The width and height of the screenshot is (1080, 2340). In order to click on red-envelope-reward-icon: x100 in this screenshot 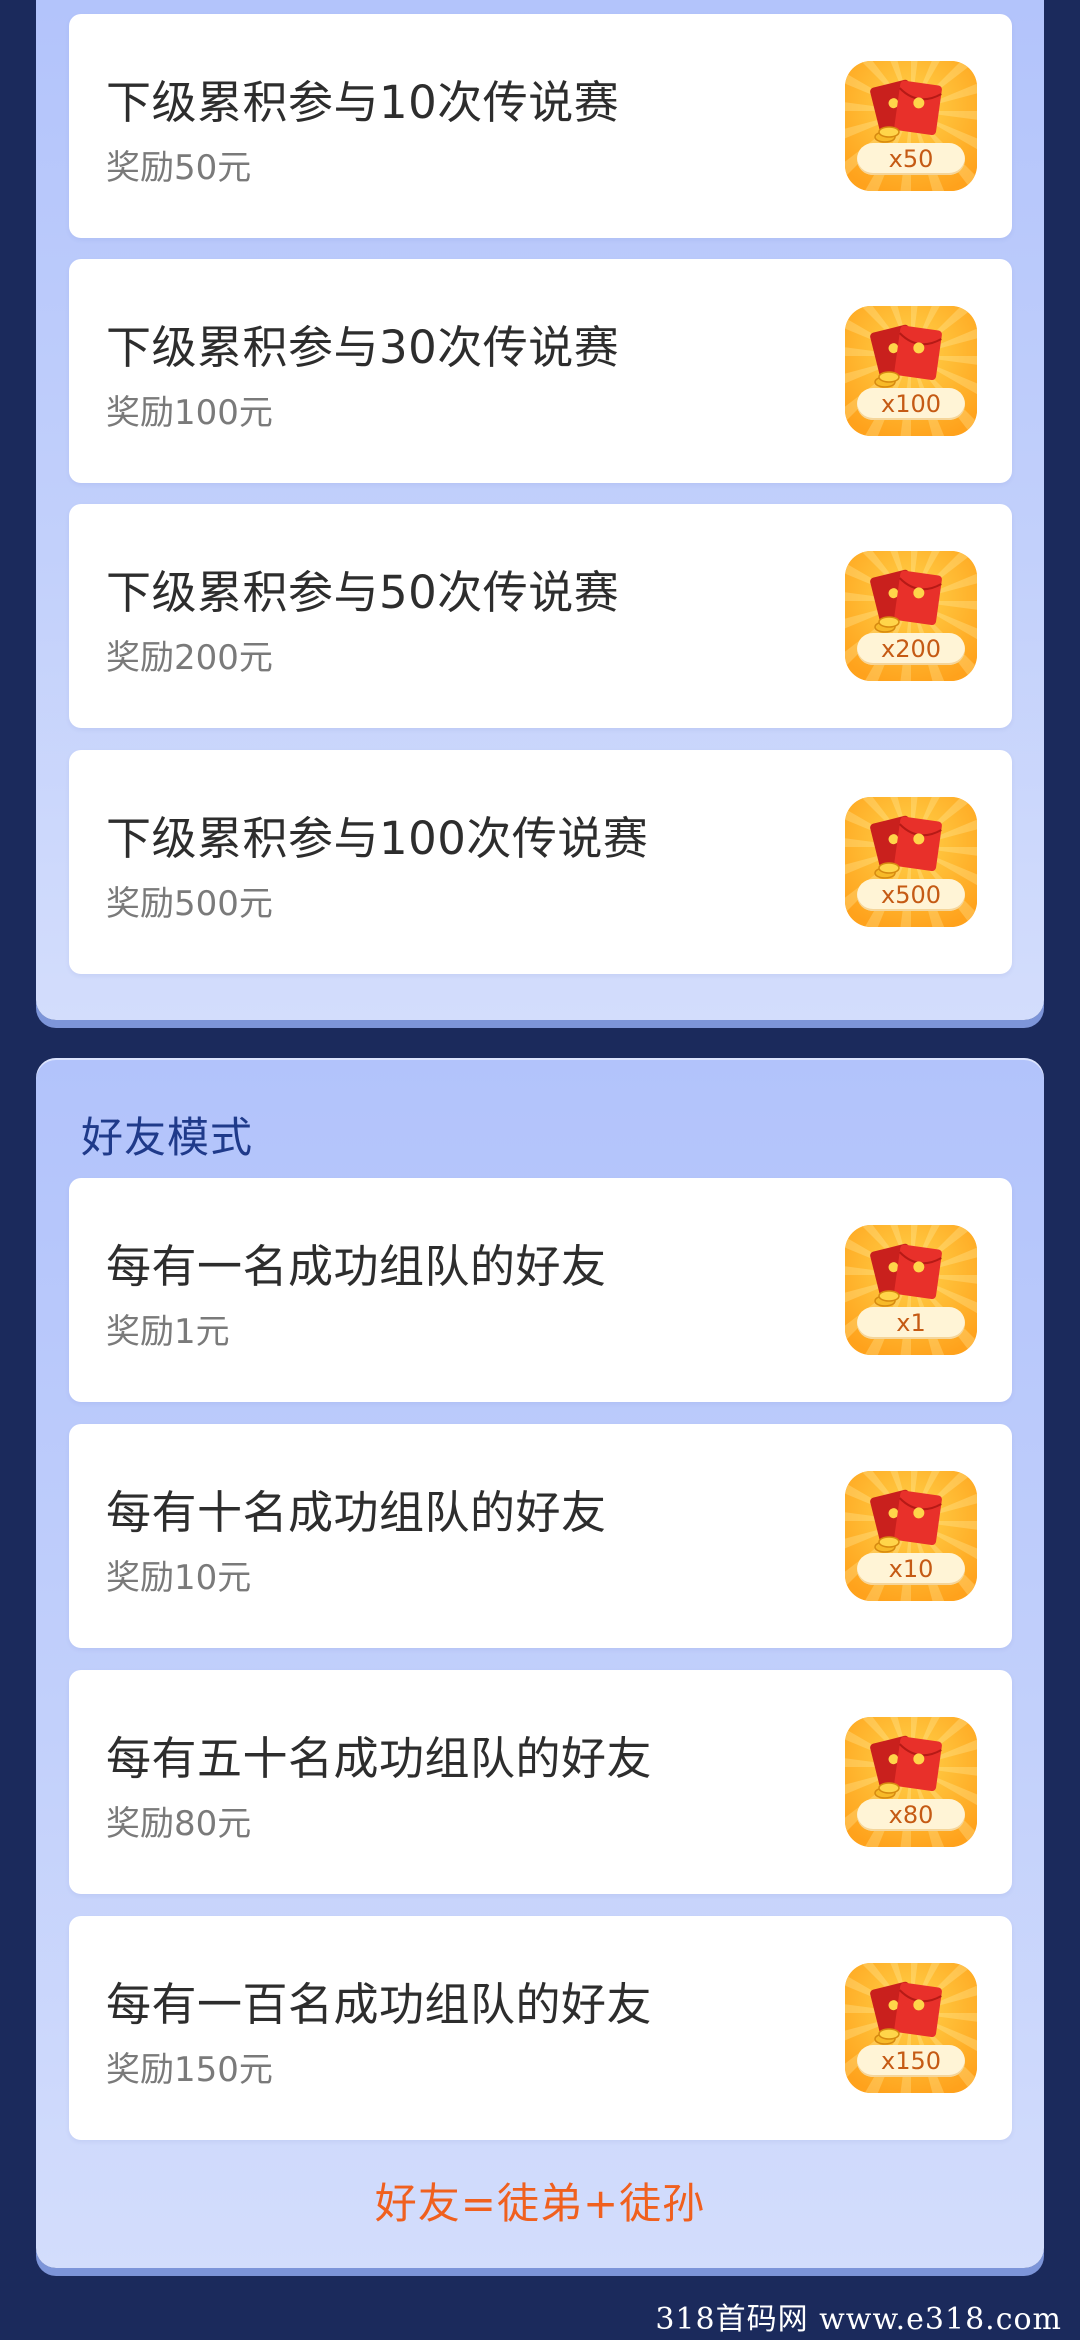, I will do `click(911, 371)`.